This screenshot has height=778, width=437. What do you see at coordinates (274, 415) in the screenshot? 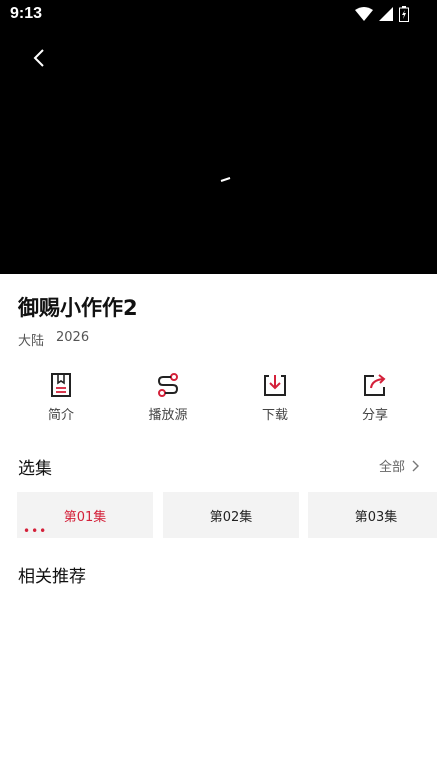
I see `download-label: 下载` at bounding box center [274, 415].